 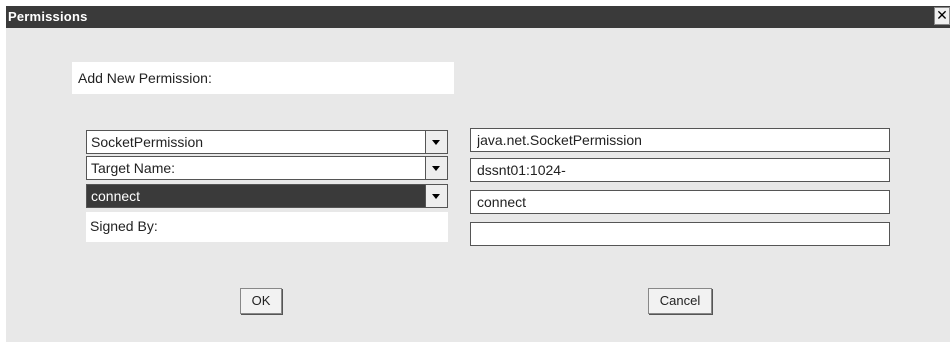 What do you see at coordinates (267, 227) in the screenshot?
I see `signed-by-label-box: Signed By:` at bounding box center [267, 227].